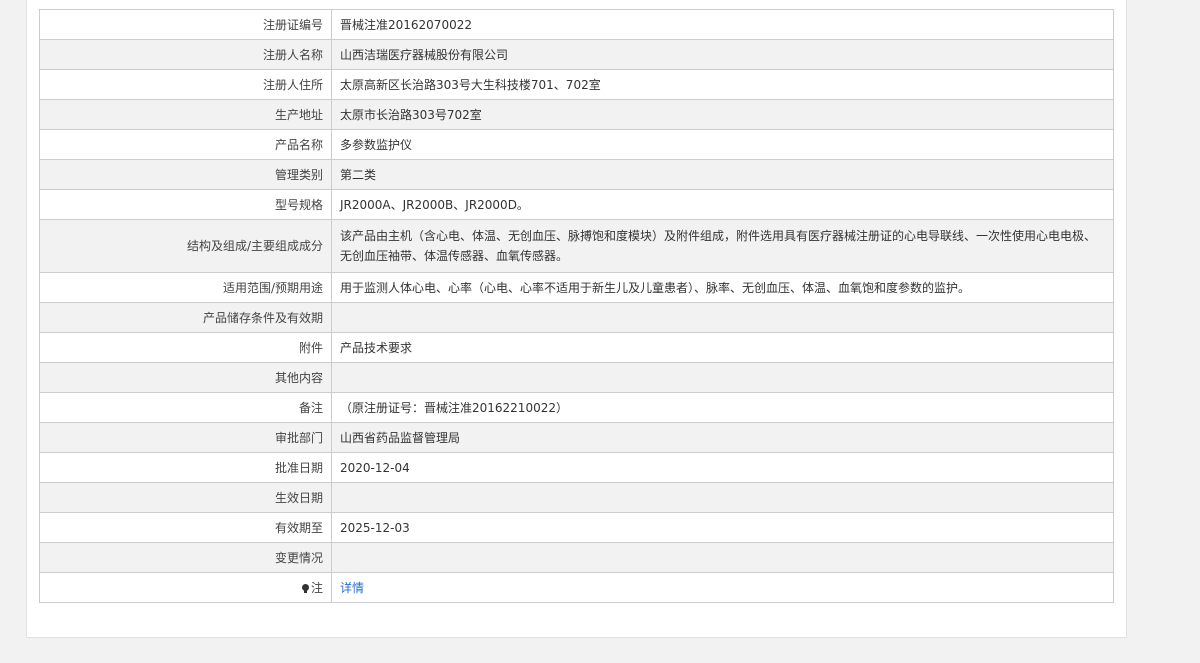 The width and height of the screenshot is (1200, 663). What do you see at coordinates (185, 347) in the screenshot?
I see `row-label: 附件` at bounding box center [185, 347].